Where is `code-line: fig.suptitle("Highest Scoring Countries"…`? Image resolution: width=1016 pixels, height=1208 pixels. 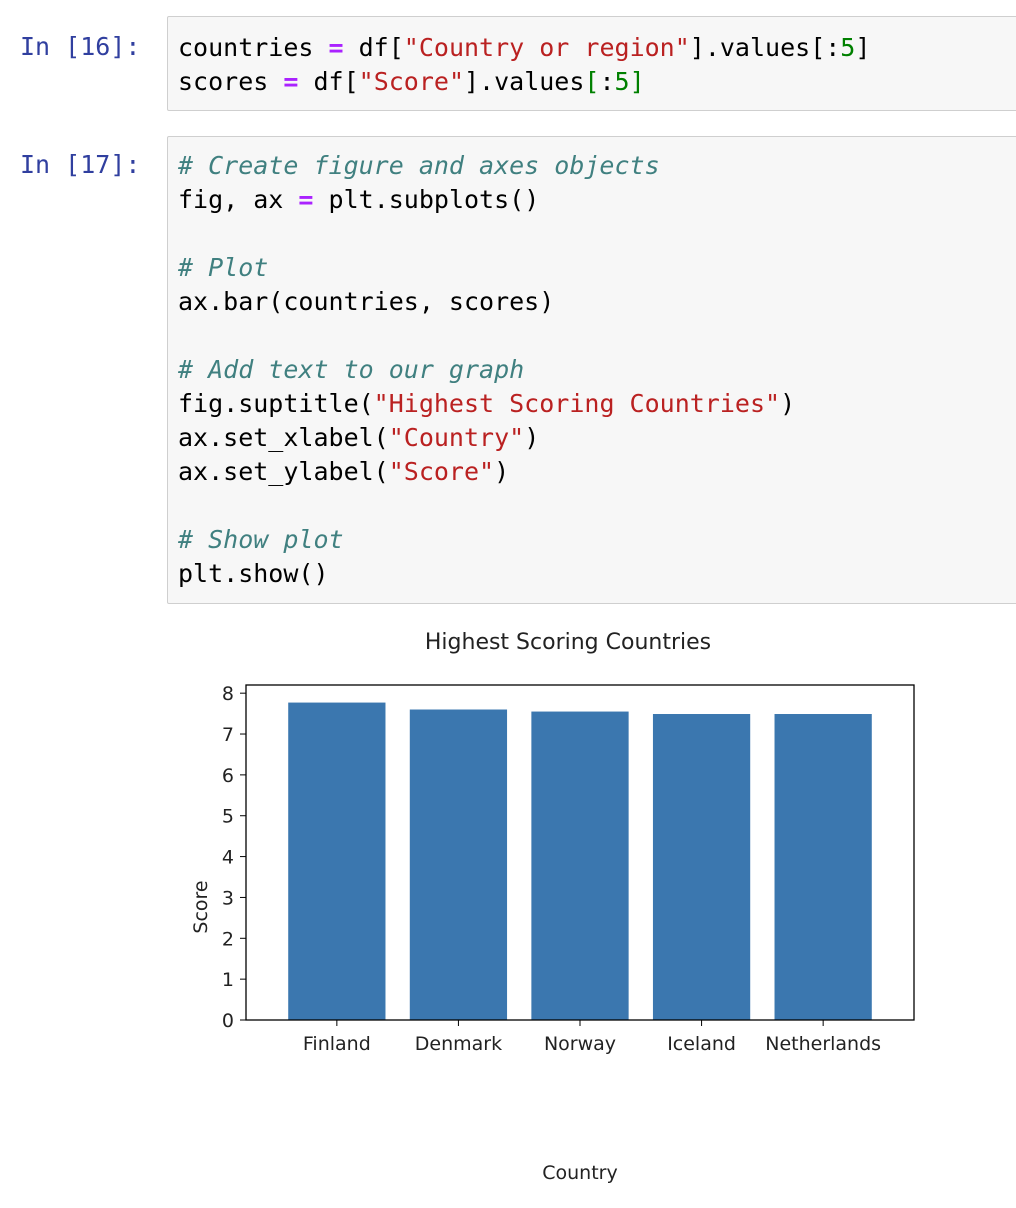 code-line: fig.suptitle("Highest Scoring Countries"… is located at coordinates (486, 404).